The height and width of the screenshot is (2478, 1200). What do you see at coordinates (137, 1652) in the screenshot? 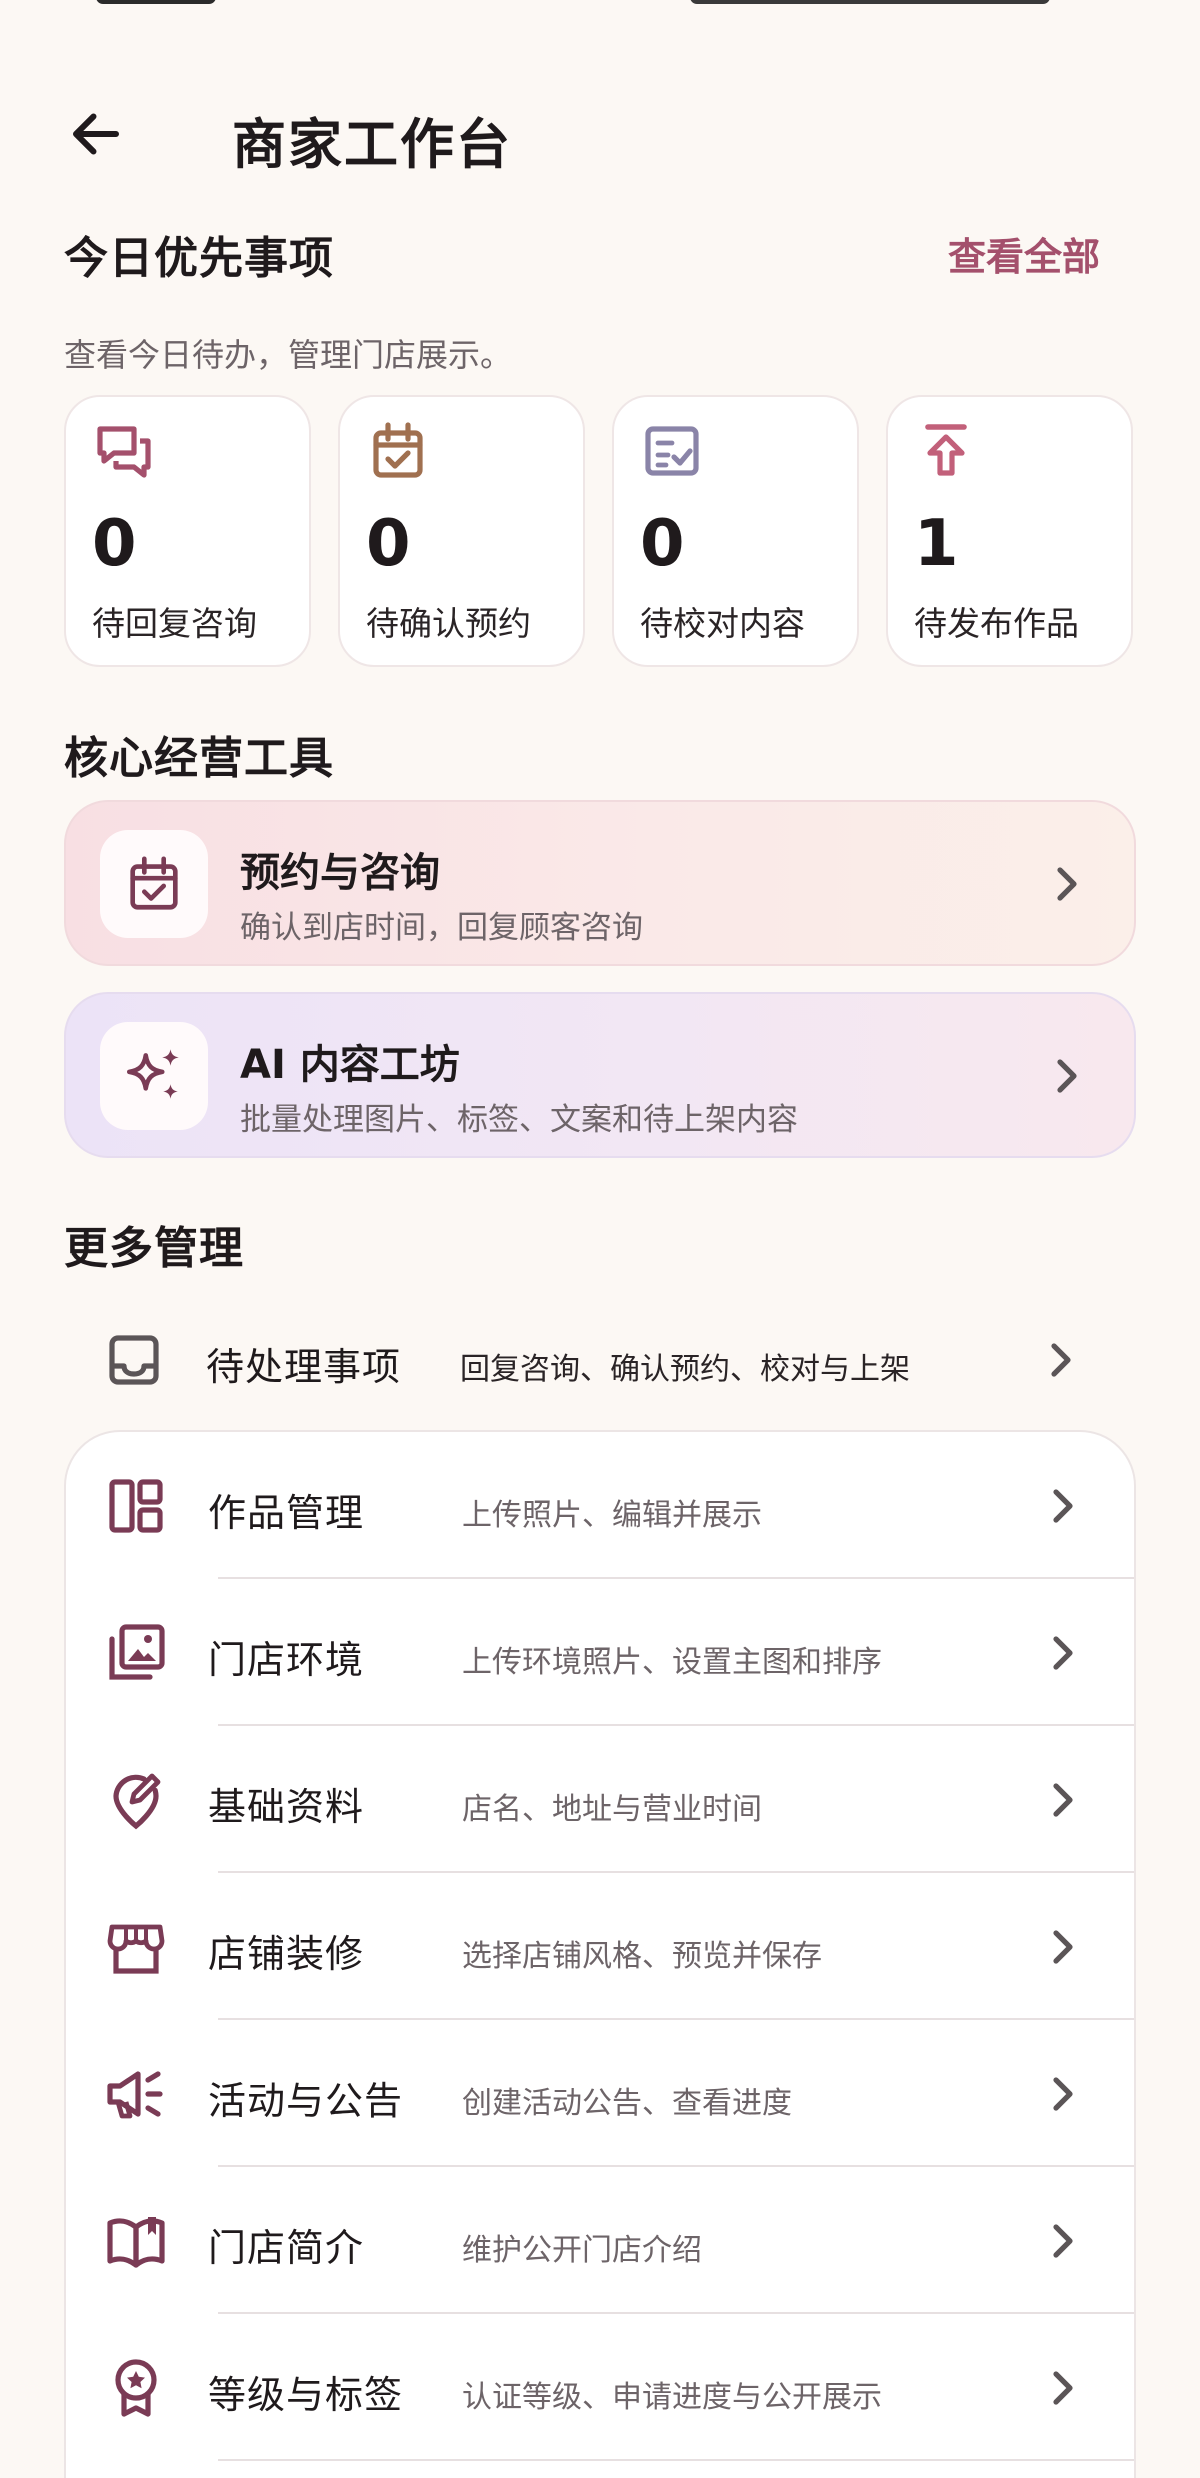
I see `photo-library-icon` at bounding box center [137, 1652].